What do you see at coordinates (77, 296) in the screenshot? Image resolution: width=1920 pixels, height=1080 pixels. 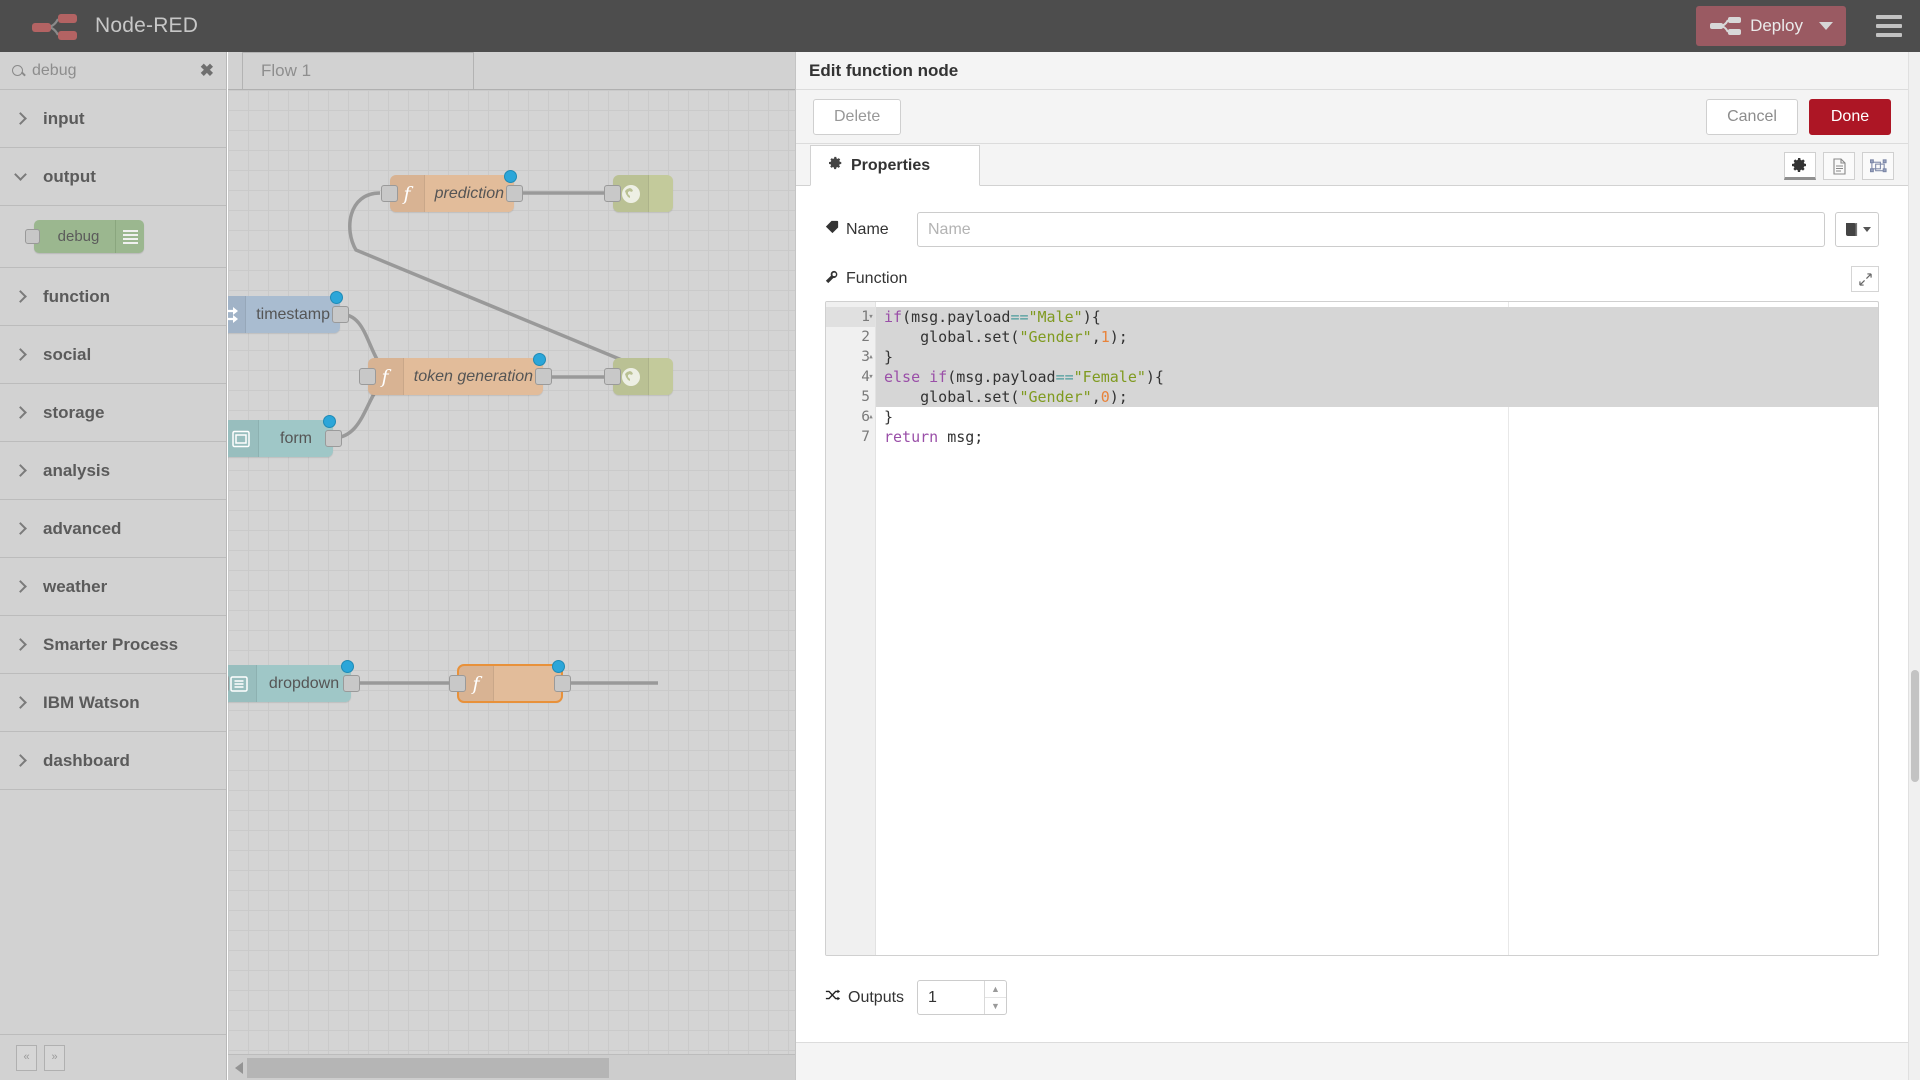 I see `palette-category-label: function` at bounding box center [77, 296].